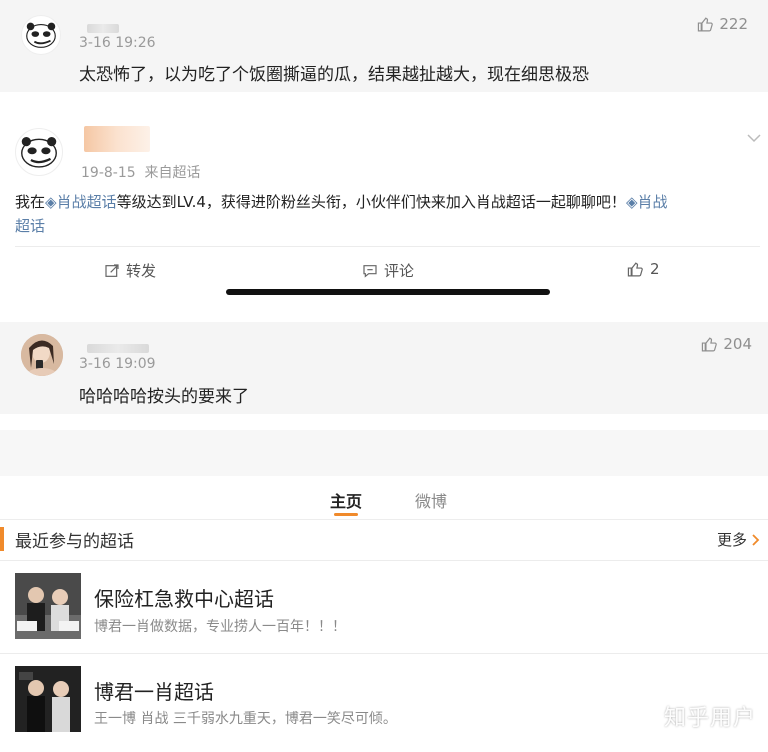 The image size is (768, 752). I want to click on comment-button: 评论, so click(388, 270).